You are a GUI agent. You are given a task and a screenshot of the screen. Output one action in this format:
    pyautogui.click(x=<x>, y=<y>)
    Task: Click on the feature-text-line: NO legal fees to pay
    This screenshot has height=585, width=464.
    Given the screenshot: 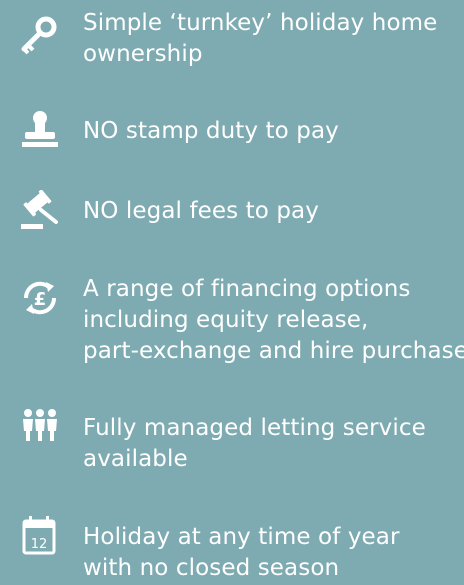 What is the action you would take?
    pyautogui.click(x=201, y=211)
    